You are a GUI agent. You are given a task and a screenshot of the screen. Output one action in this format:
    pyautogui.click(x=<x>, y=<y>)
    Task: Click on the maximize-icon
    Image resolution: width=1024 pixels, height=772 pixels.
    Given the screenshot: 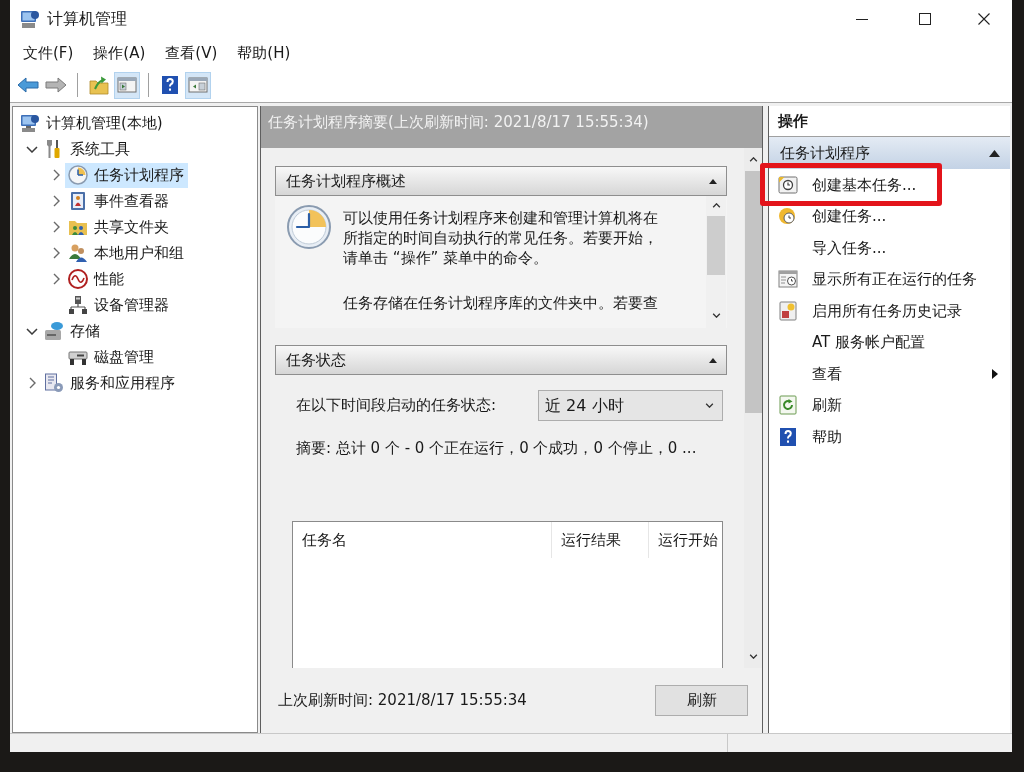 What is the action you would take?
    pyautogui.click(x=925, y=19)
    